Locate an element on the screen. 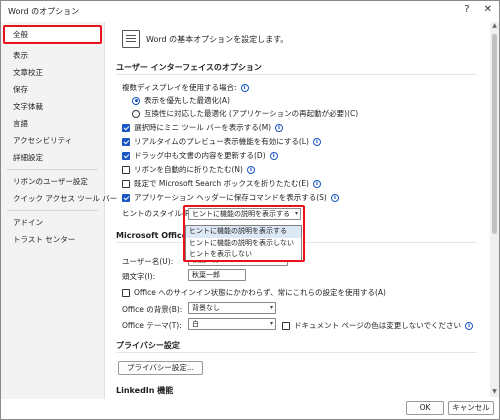 This screenshot has width=500, height=420. background-value: 背景なし is located at coordinates (206, 308).